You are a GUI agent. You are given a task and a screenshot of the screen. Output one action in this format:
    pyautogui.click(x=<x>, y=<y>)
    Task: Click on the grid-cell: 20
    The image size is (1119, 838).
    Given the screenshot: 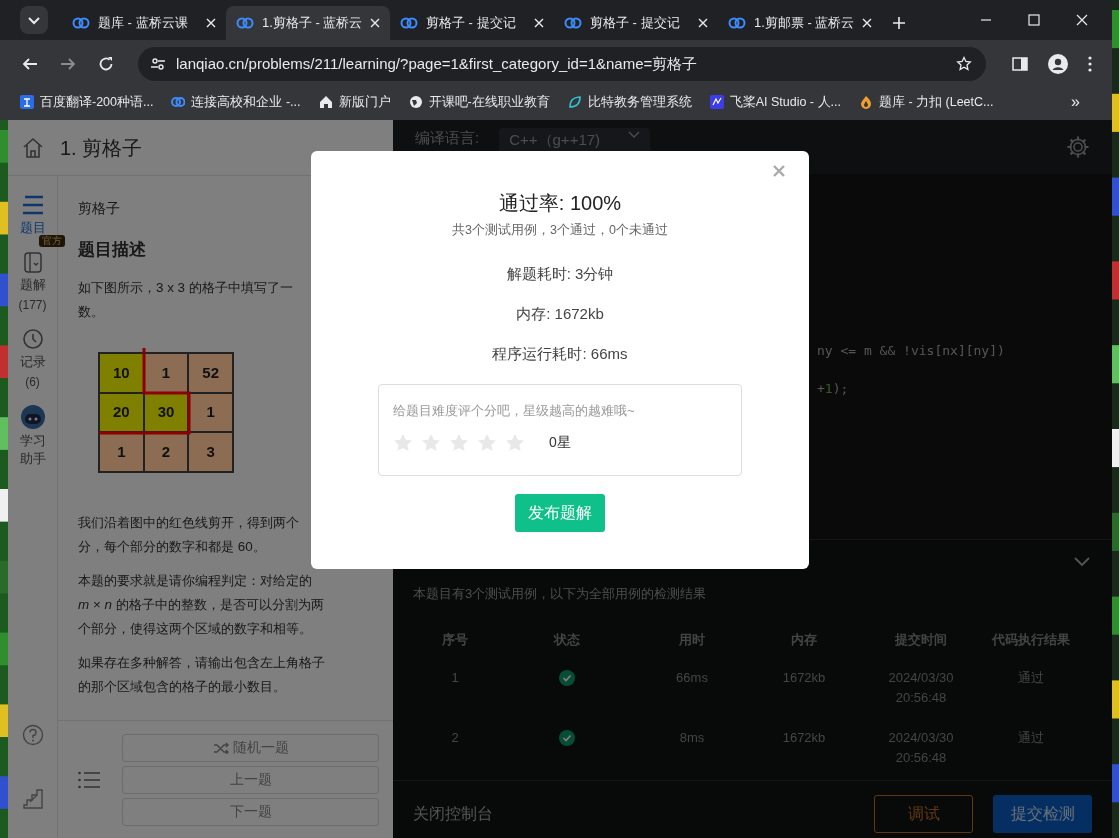 What is the action you would take?
    pyautogui.click(x=121, y=412)
    